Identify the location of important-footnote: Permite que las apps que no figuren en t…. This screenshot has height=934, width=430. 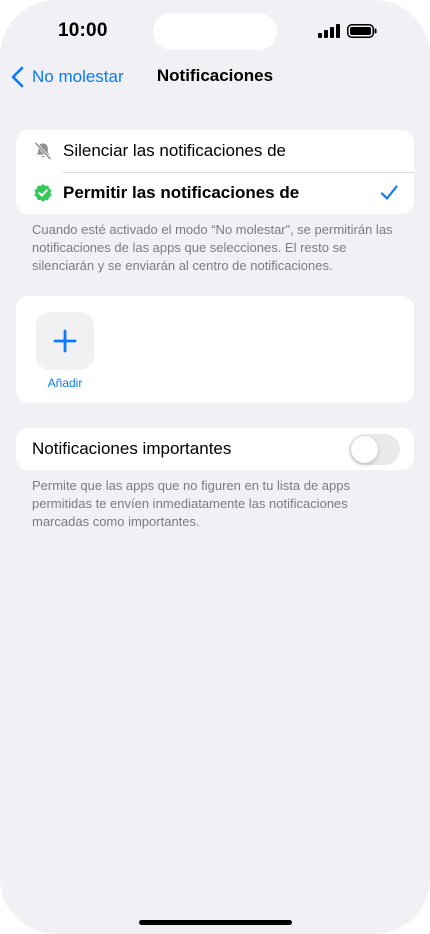
(191, 503).